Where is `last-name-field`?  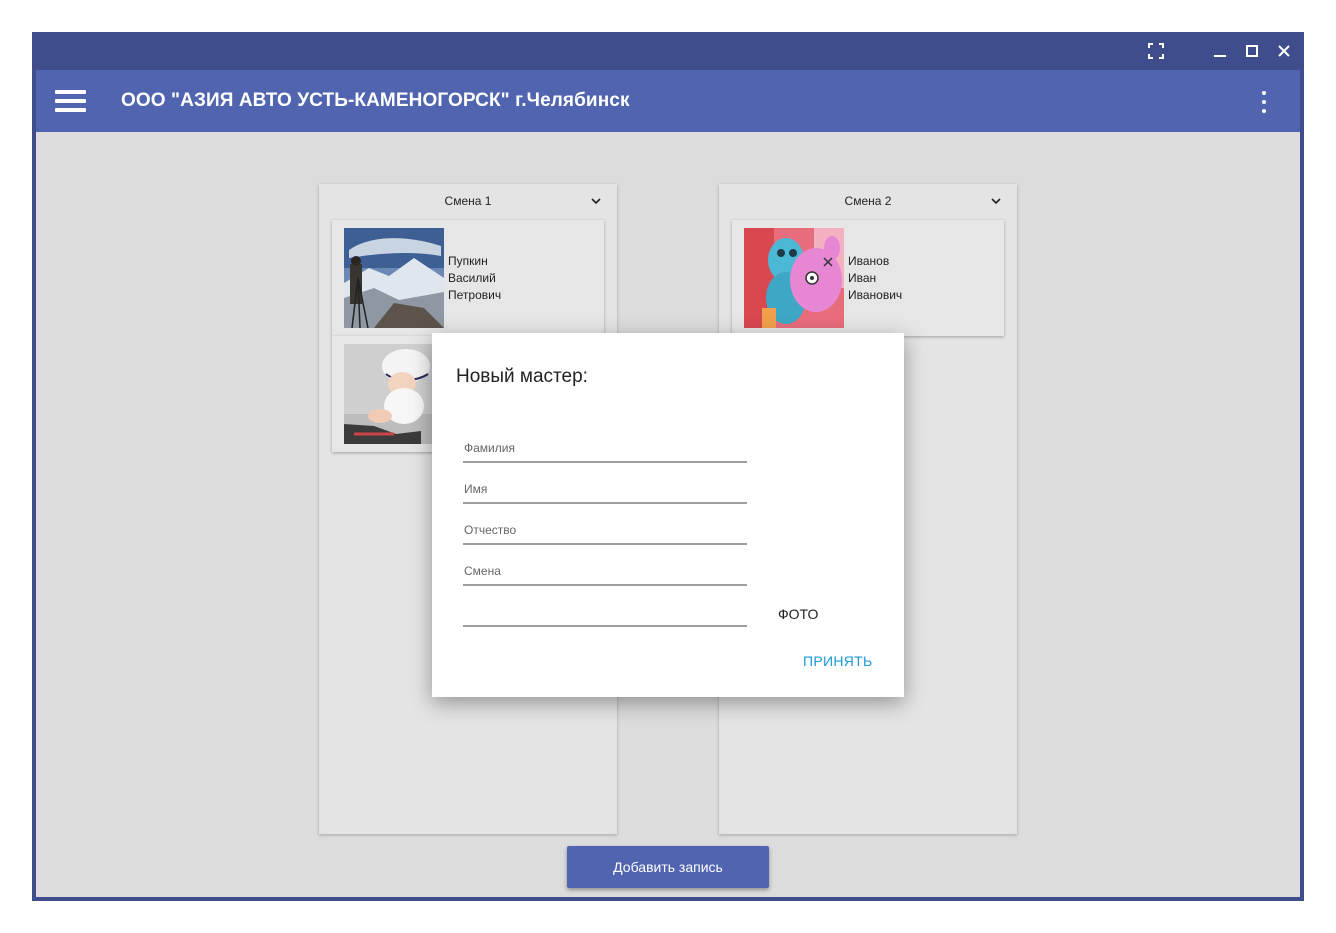 last-name-field is located at coordinates (605, 450).